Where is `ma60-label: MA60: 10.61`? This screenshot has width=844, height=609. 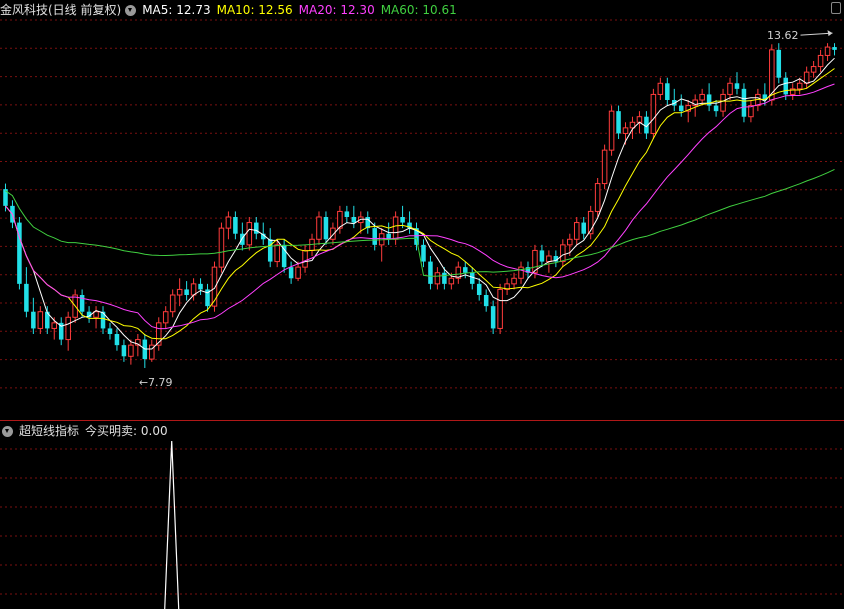 ma60-label: MA60: 10.61 is located at coordinates (418, 10).